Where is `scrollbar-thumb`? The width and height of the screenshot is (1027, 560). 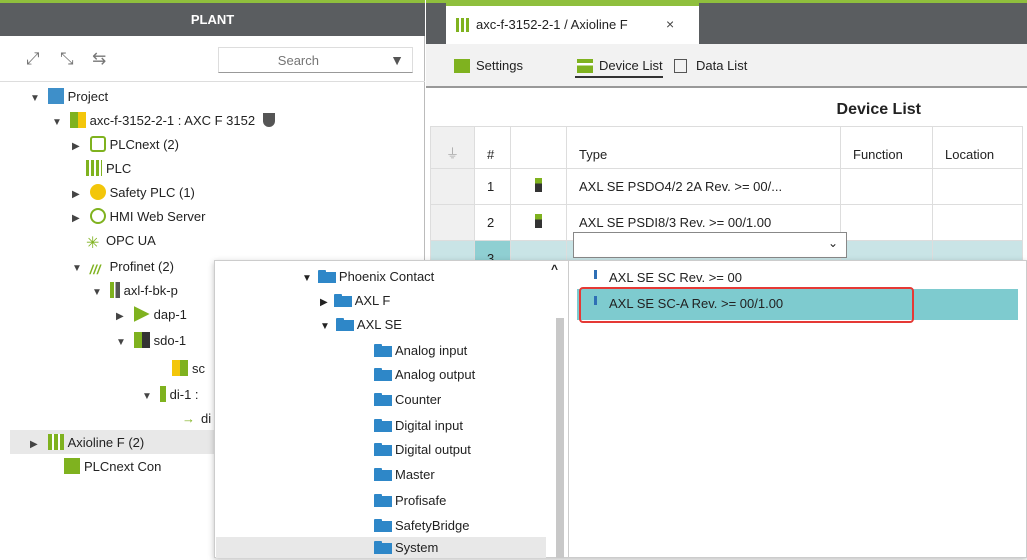 scrollbar-thumb is located at coordinates (560, 438).